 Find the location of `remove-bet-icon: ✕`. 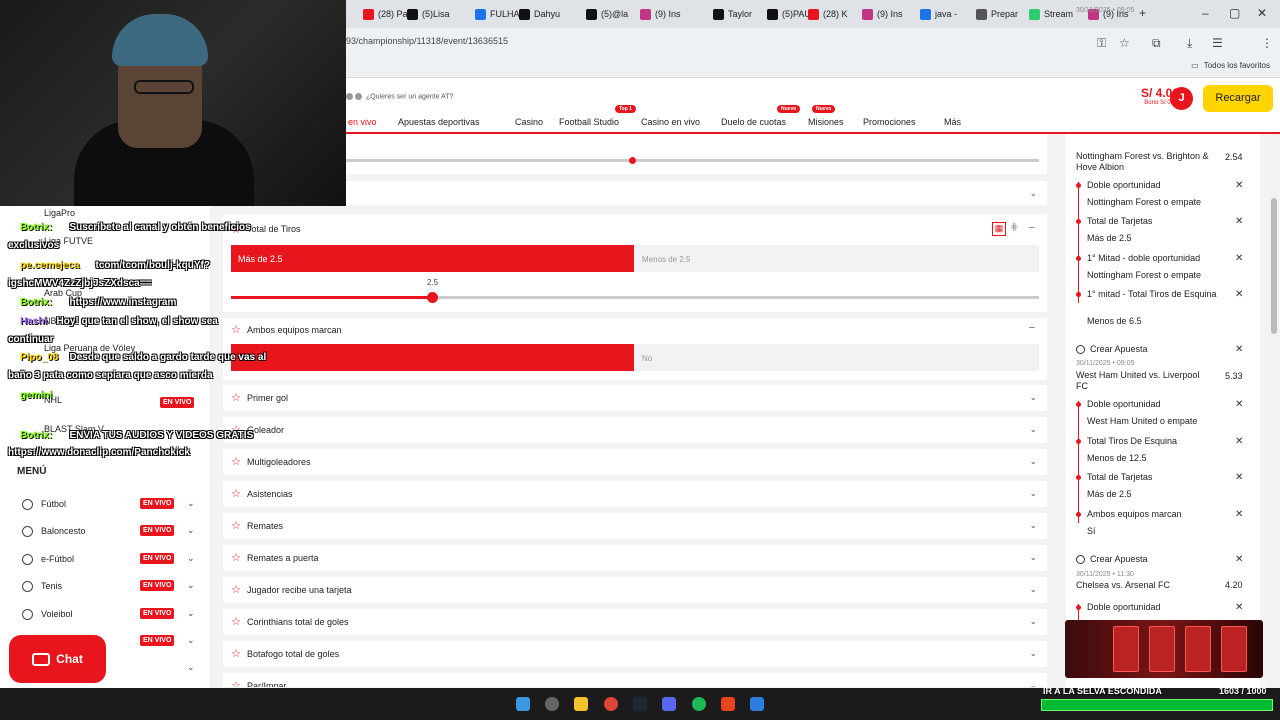

remove-bet-icon: ✕ is located at coordinates (1239, 349).